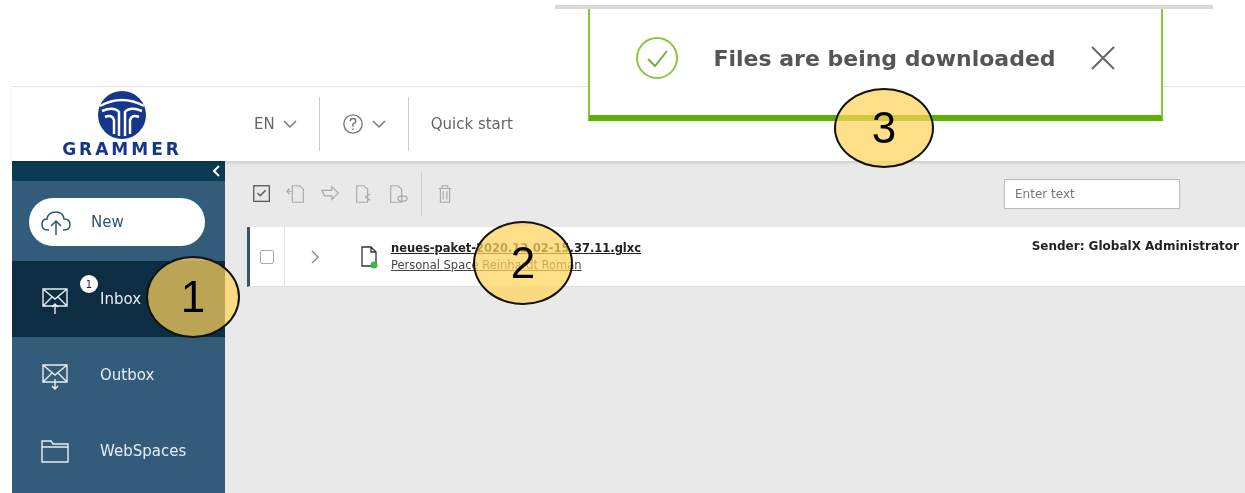  Describe the element at coordinates (471, 124) in the screenshot. I see `quick-start-menu: Quick start` at that location.